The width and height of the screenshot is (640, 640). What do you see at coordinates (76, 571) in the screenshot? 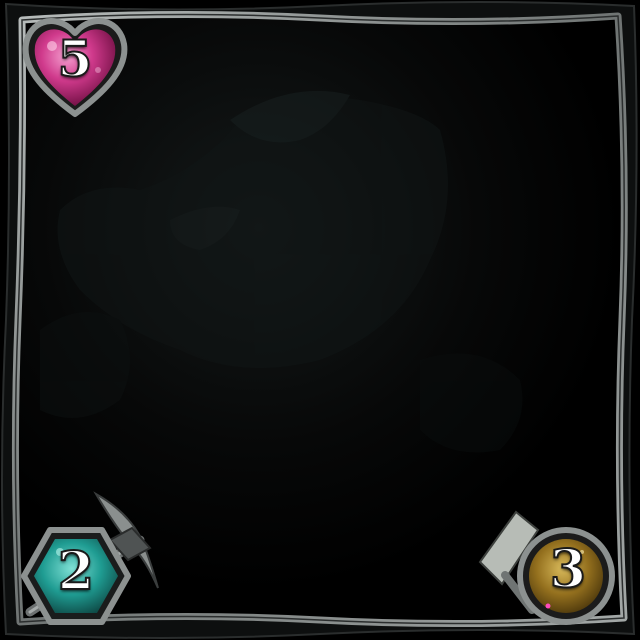
I see `attack-value: 2` at bounding box center [76, 571].